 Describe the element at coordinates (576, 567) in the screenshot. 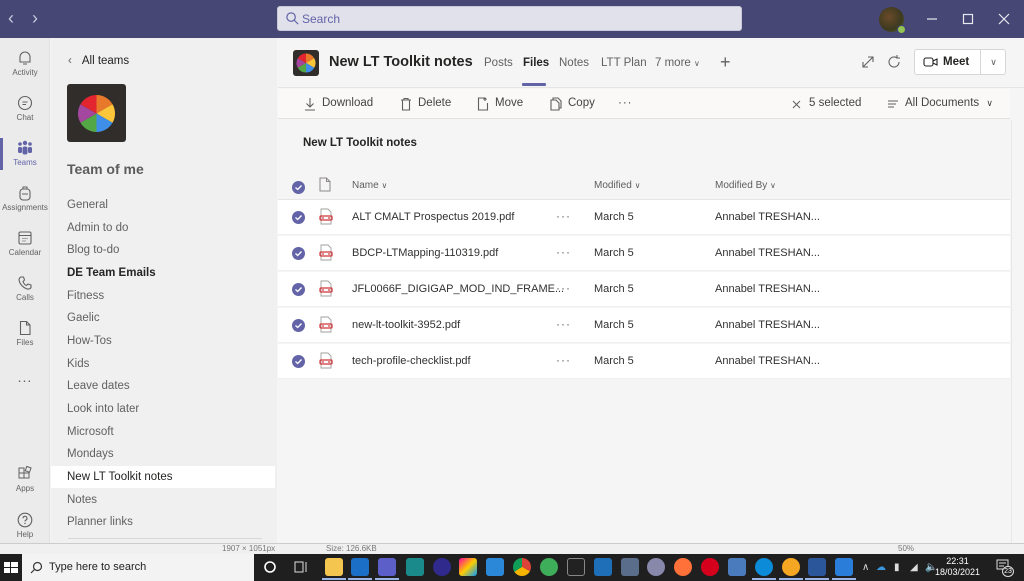

I see `terminal-icon` at that location.